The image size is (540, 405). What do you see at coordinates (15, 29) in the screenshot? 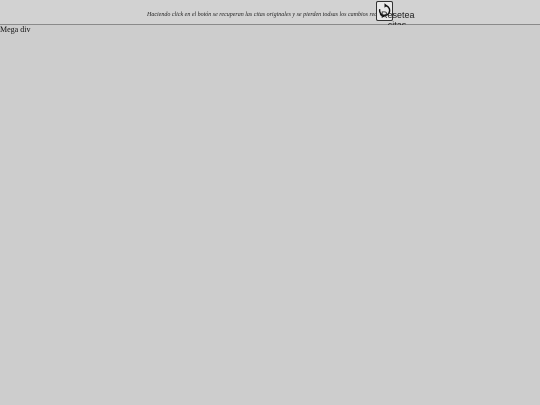
I see `mega-div-label: Mega div` at bounding box center [15, 29].